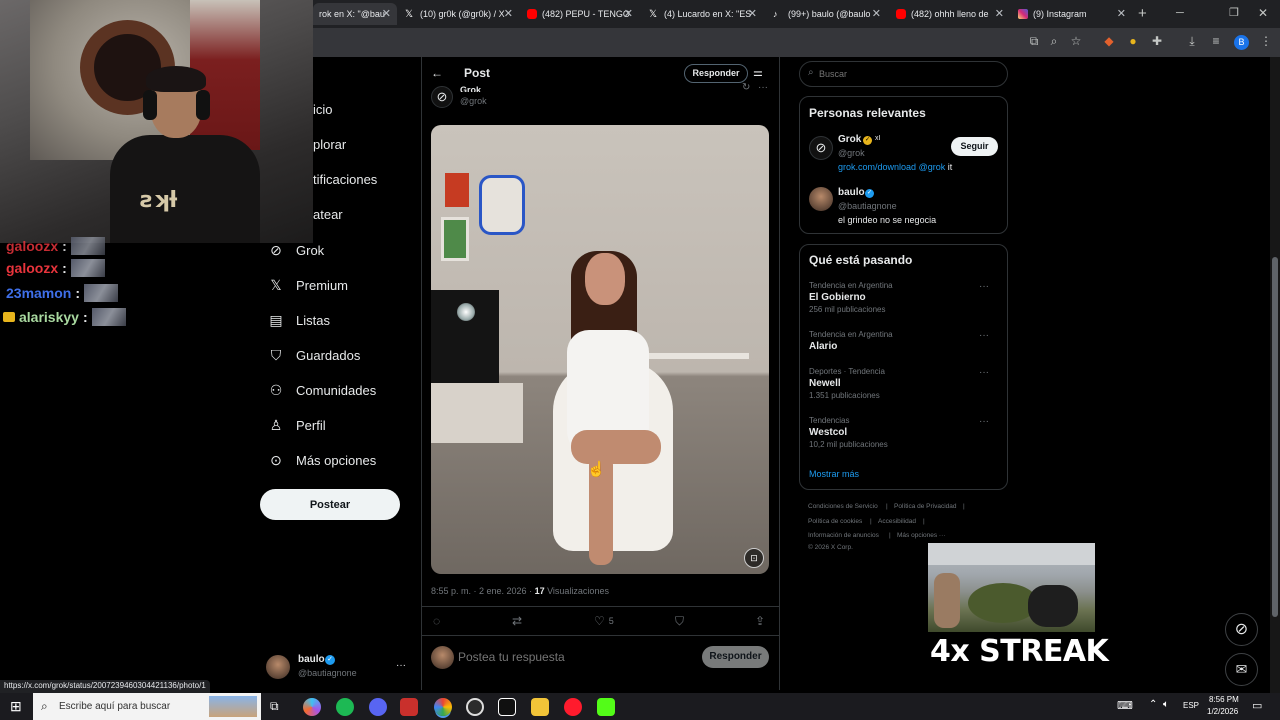 The width and height of the screenshot is (1280, 720). What do you see at coordinates (330, 504) in the screenshot?
I see `post-button: Postear` at bounding box center [330, 504].